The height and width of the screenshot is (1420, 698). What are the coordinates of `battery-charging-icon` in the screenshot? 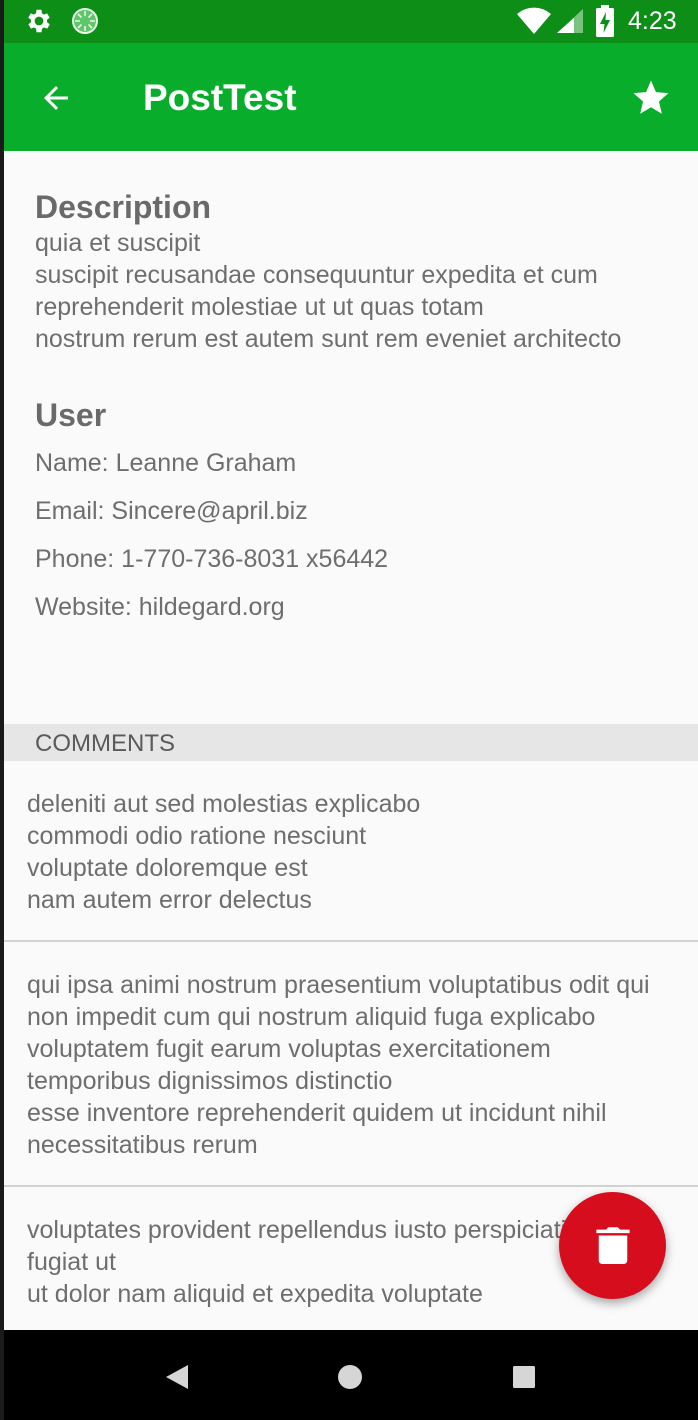 It's located at (605, 21).